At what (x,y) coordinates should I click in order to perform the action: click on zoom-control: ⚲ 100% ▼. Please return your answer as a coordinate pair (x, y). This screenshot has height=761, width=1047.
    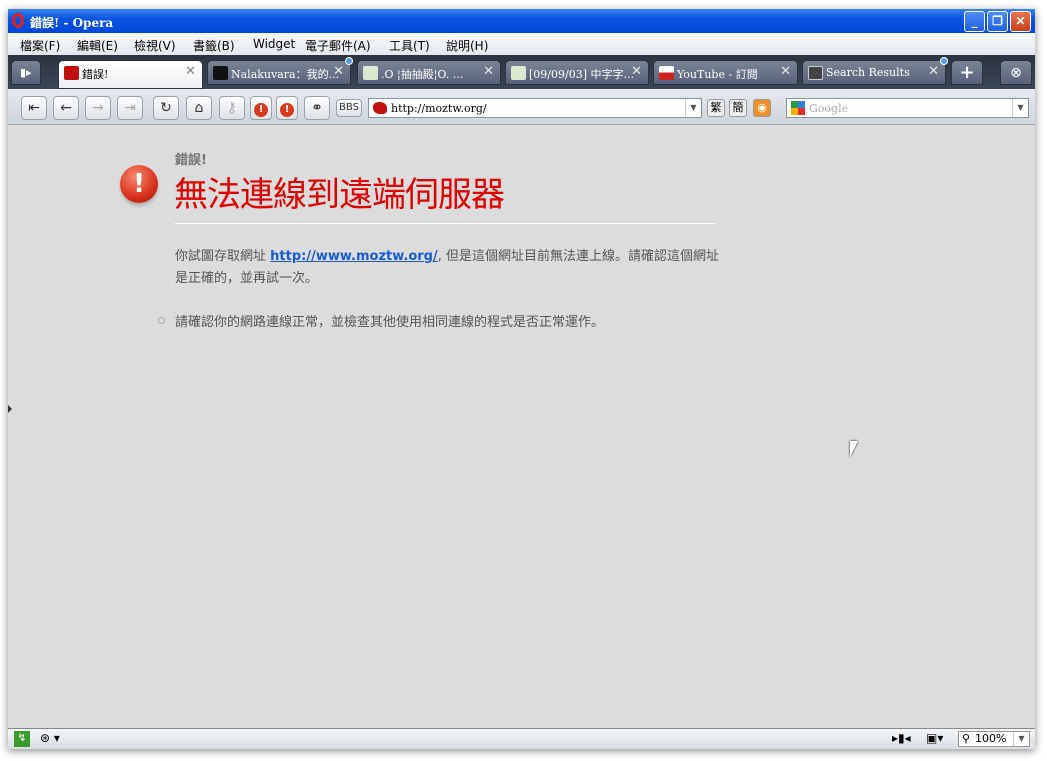
    Looking at the image, I should click on (994, 739).